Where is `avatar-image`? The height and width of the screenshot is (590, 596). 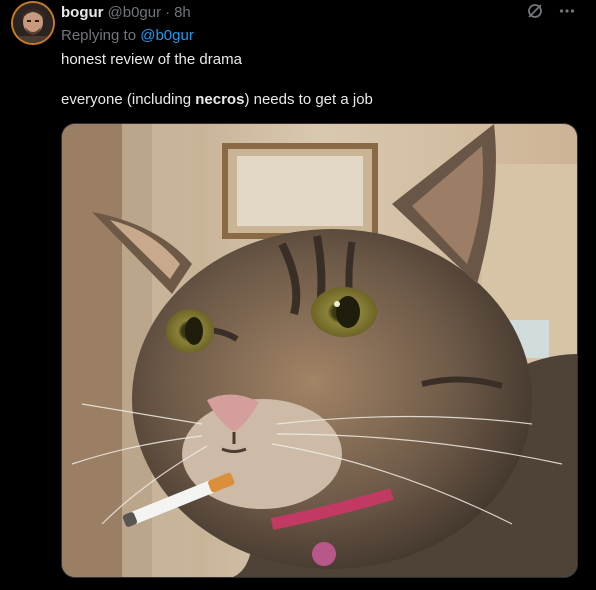
avatar-image is located at coordinates (33, 23).